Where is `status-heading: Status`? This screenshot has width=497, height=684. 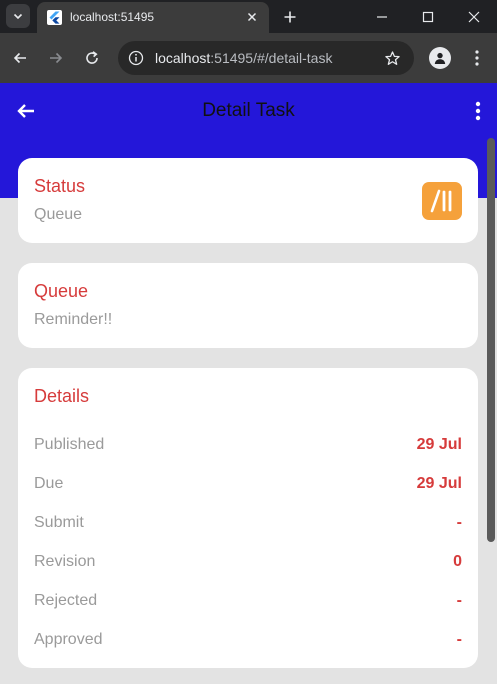 status-heading: Status is located at coordinates (60, 186).